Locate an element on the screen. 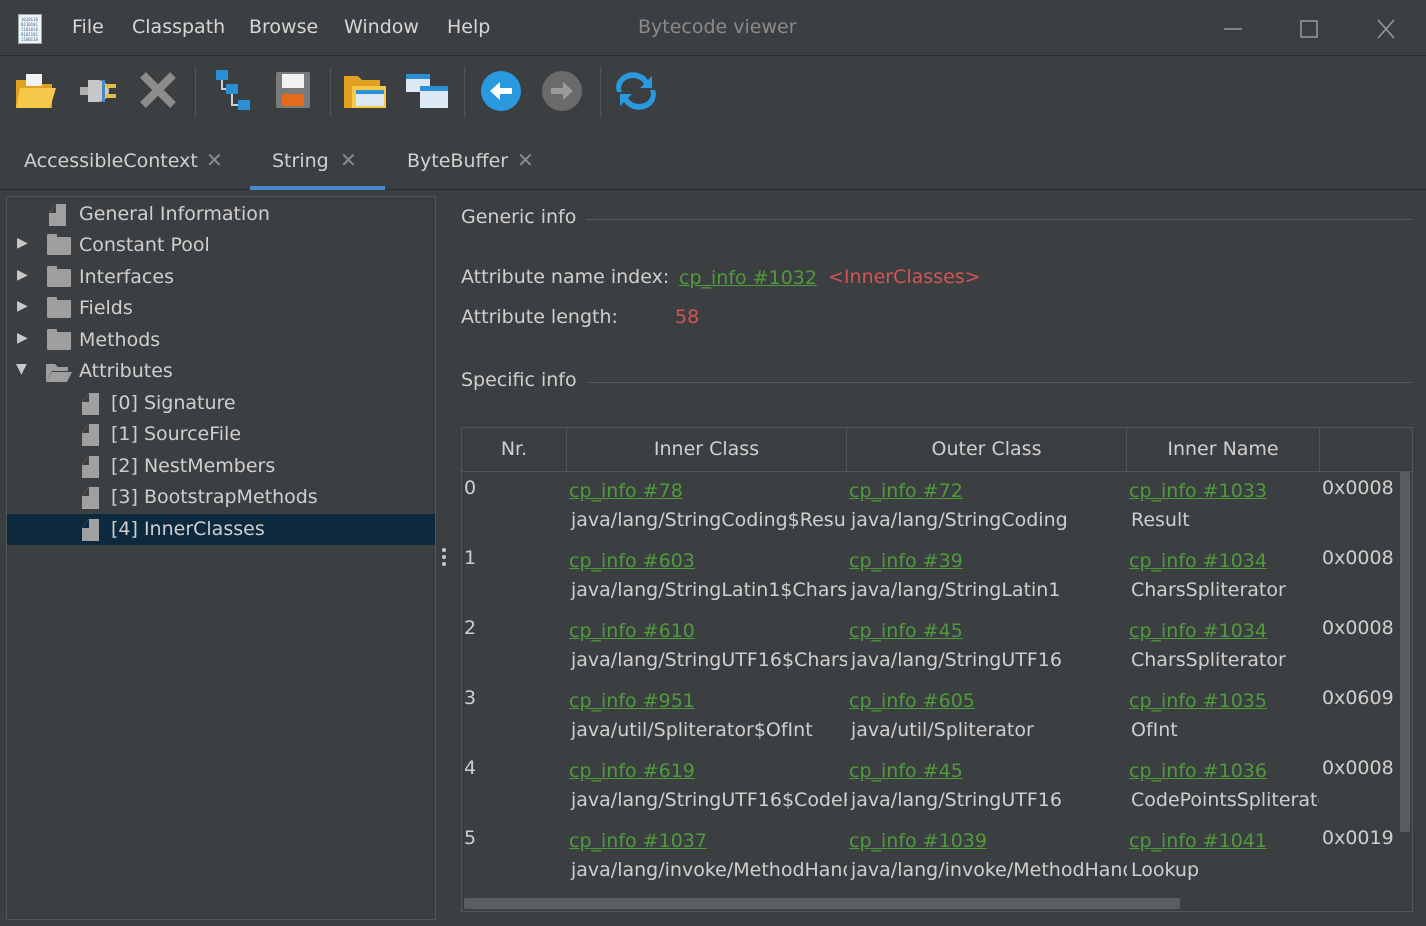  inner-name-ref-link: cp_info #1036 is located at coordinates (1224, 771).